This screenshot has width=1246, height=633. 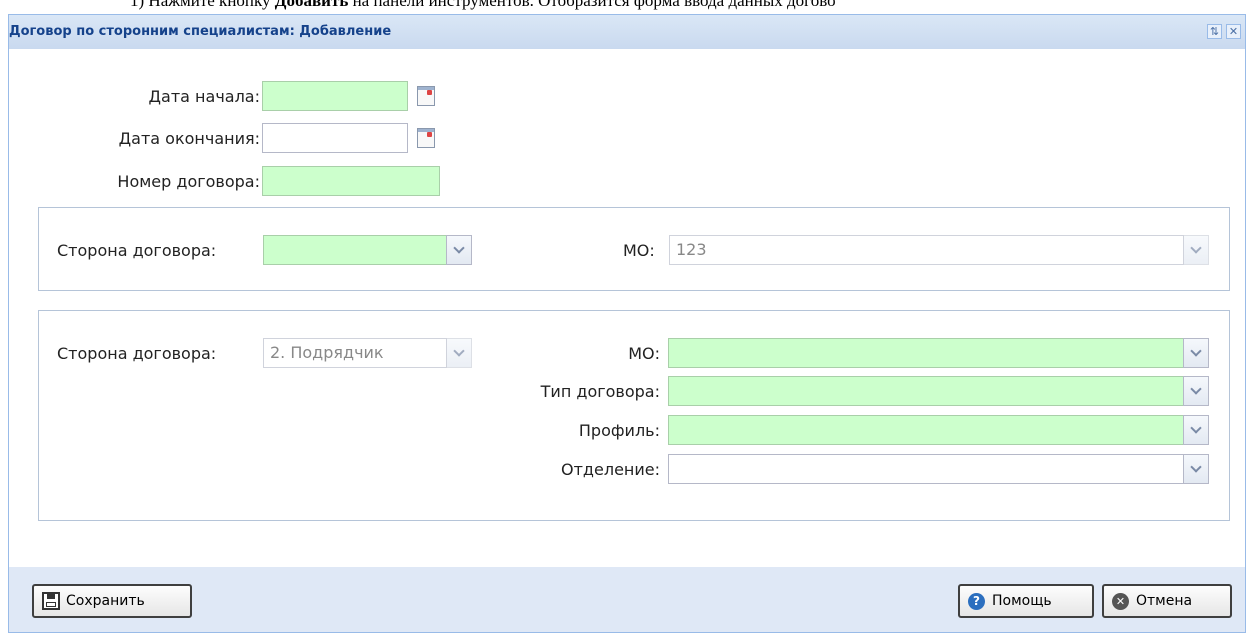 I want to click on save-button: Сохранить, so click(x=112, y=601).